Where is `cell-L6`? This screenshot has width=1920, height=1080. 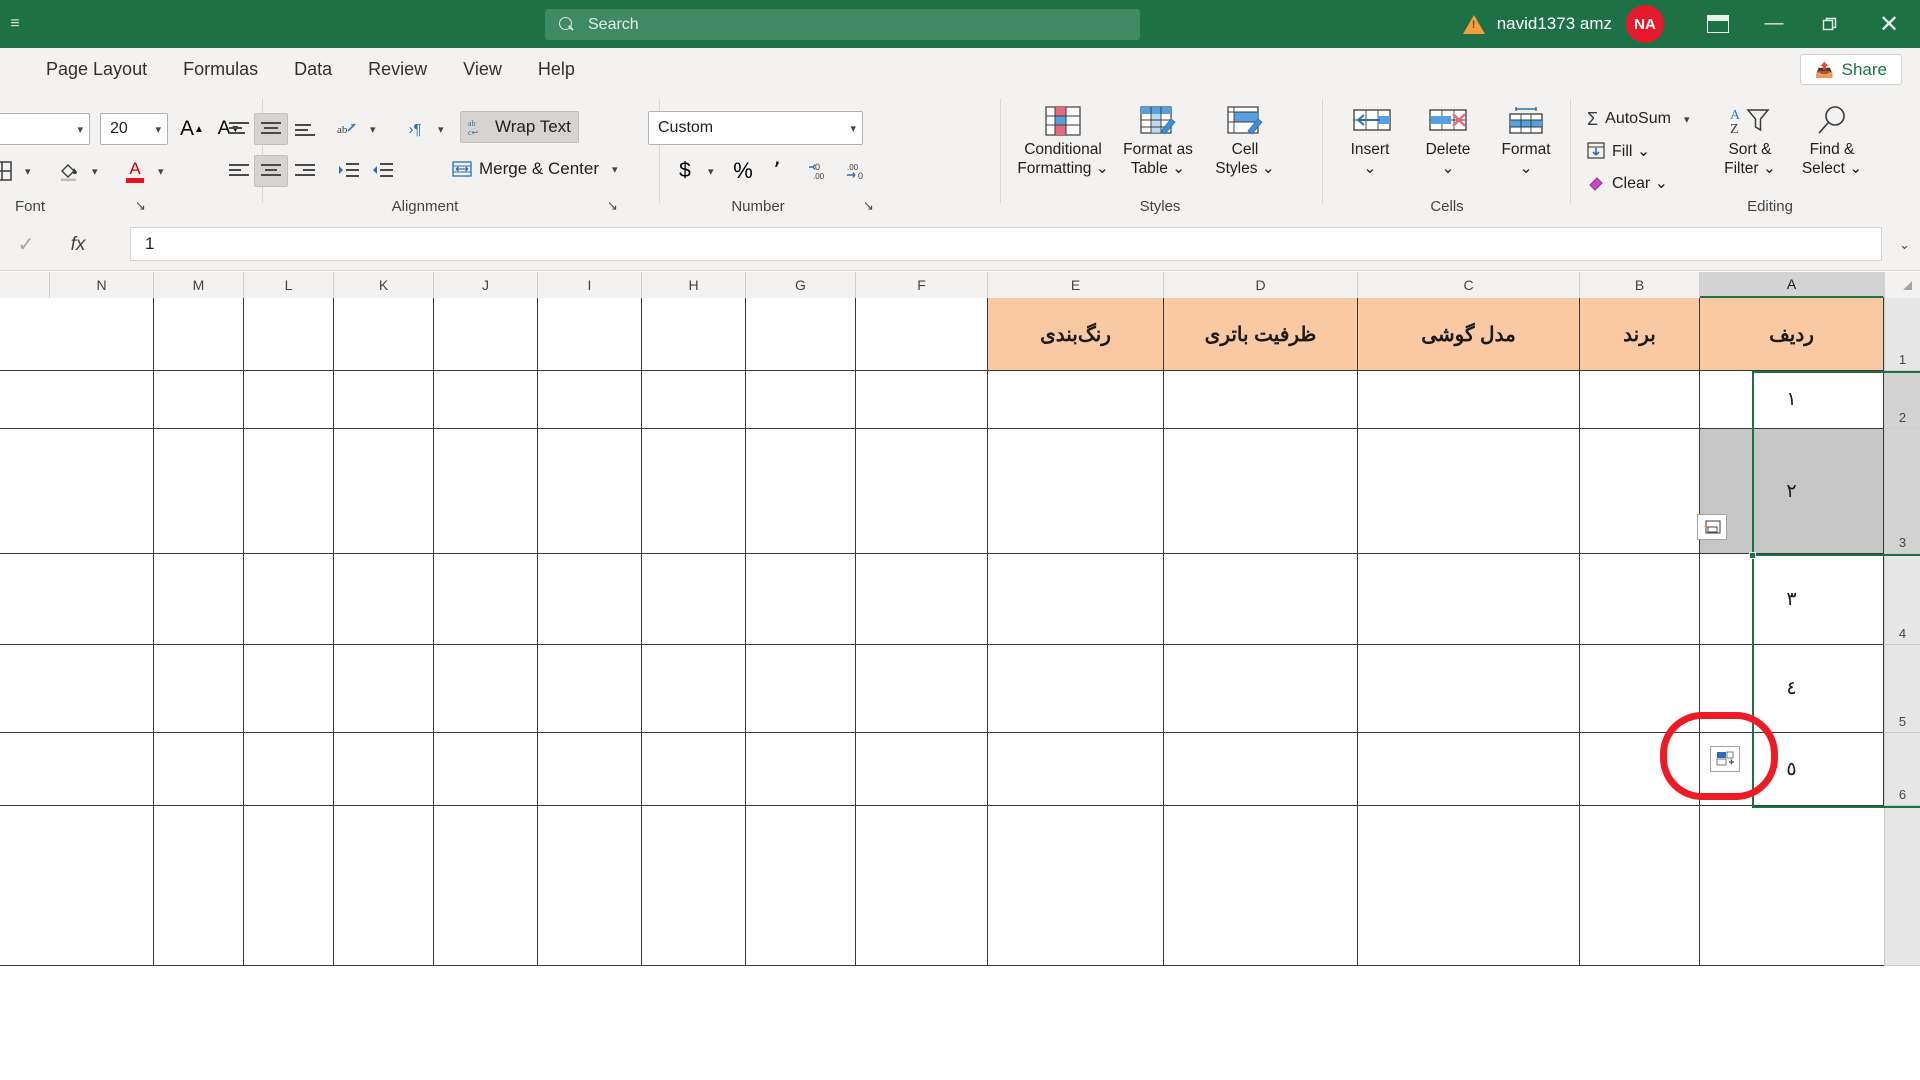 cell-L6 is located at coordinates (289, 769).